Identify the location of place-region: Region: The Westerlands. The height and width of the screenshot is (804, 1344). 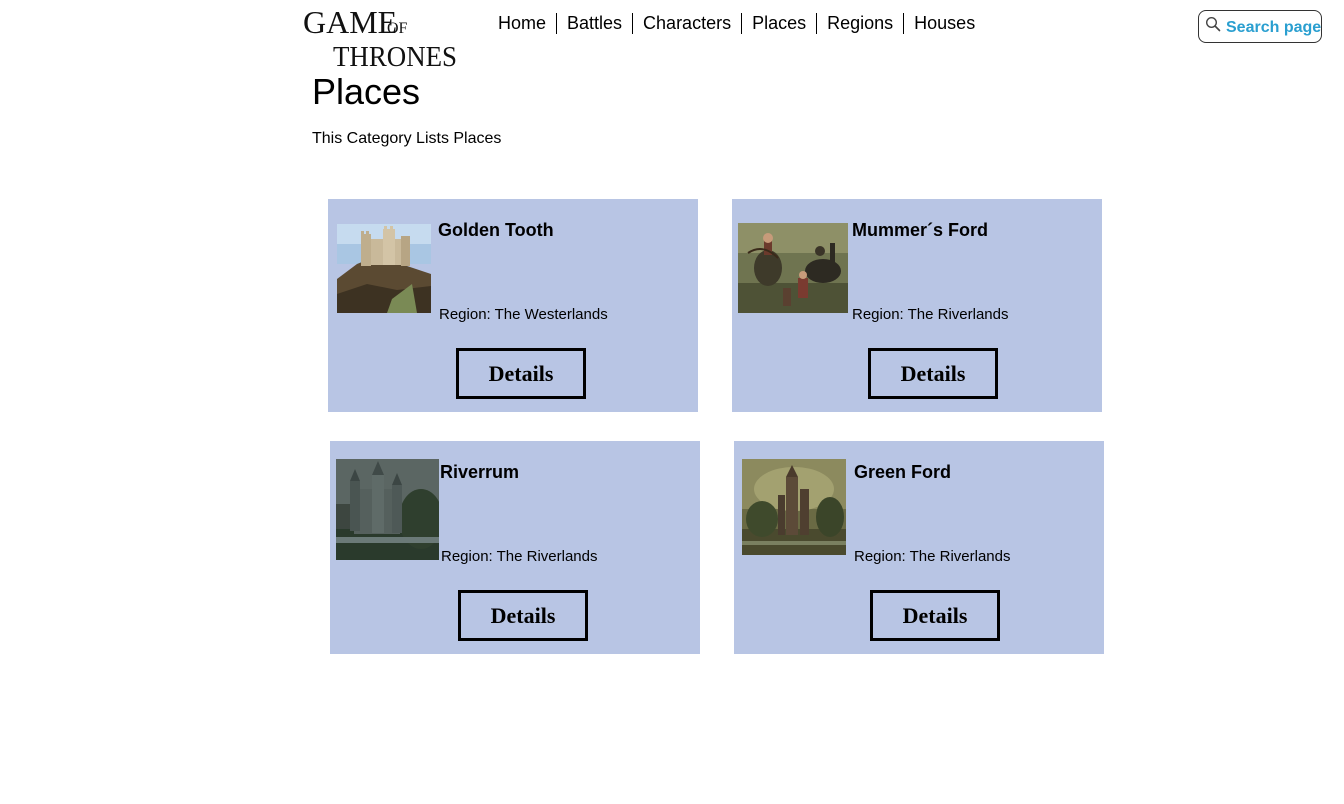
(523, 314).